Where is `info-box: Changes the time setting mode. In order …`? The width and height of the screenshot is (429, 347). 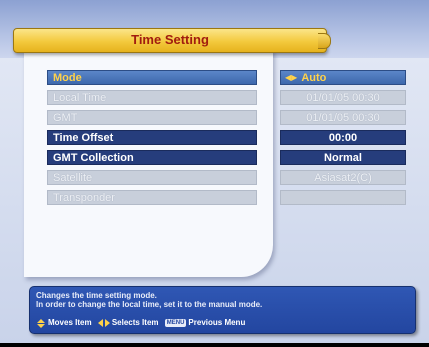 info-box: Changes the time setting mode. In order … is located at coordinates (222, 310).